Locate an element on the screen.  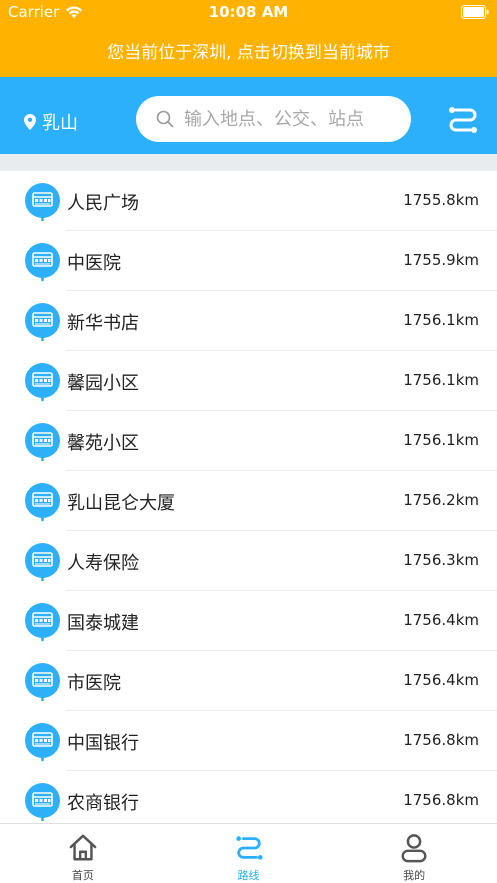
stop-row: 馨园小区 1756.1km is located at coordinates (248, 381).